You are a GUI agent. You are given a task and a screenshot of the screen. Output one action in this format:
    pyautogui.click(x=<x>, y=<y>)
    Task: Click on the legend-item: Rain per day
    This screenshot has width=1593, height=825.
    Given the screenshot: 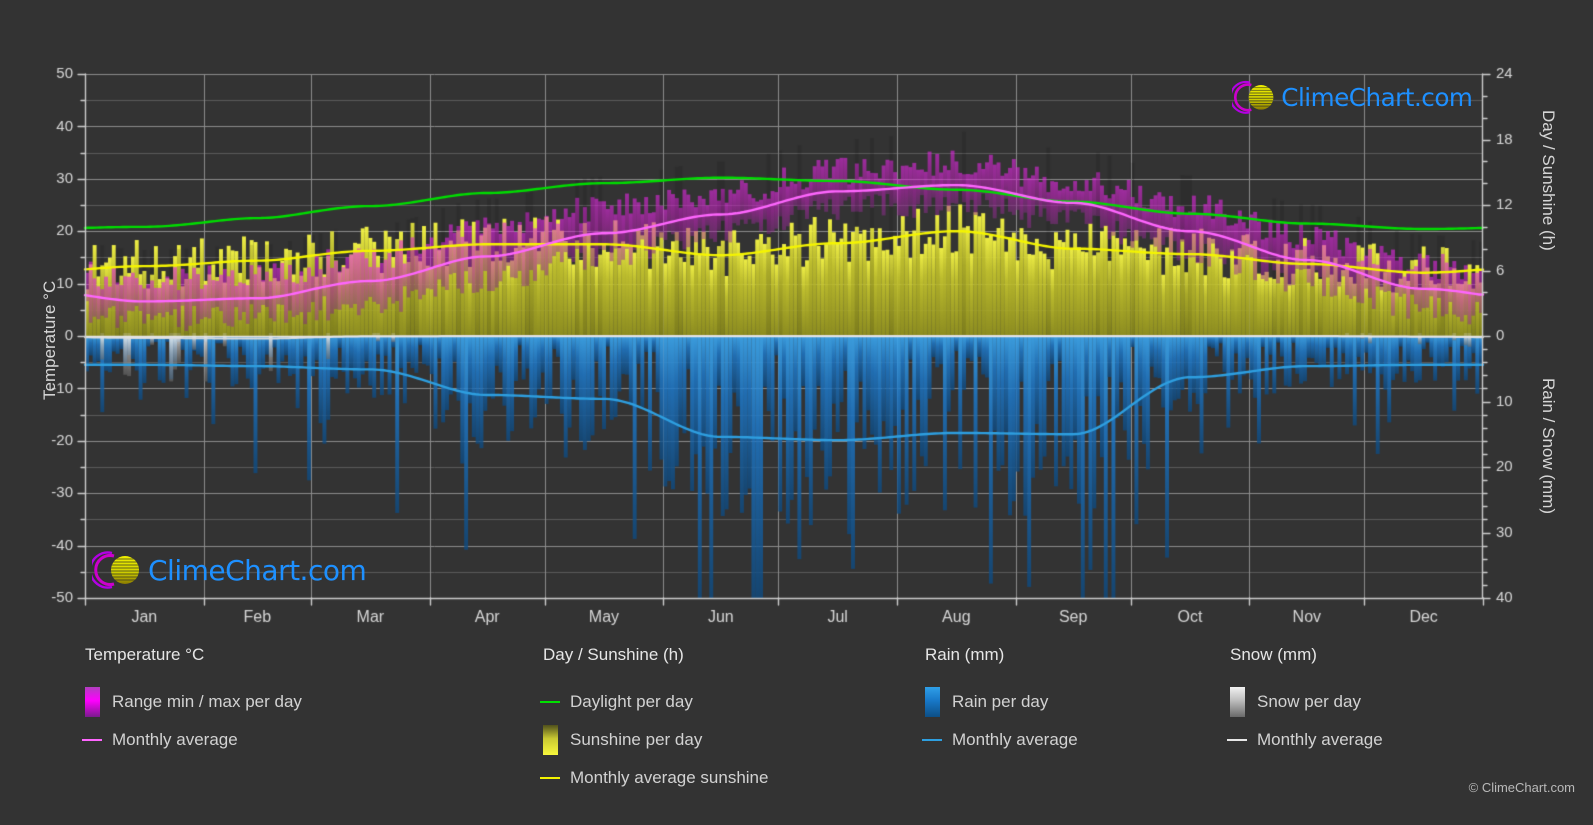 What is the action you would take?
    pyautogui.click(x=1001, y=702)
    